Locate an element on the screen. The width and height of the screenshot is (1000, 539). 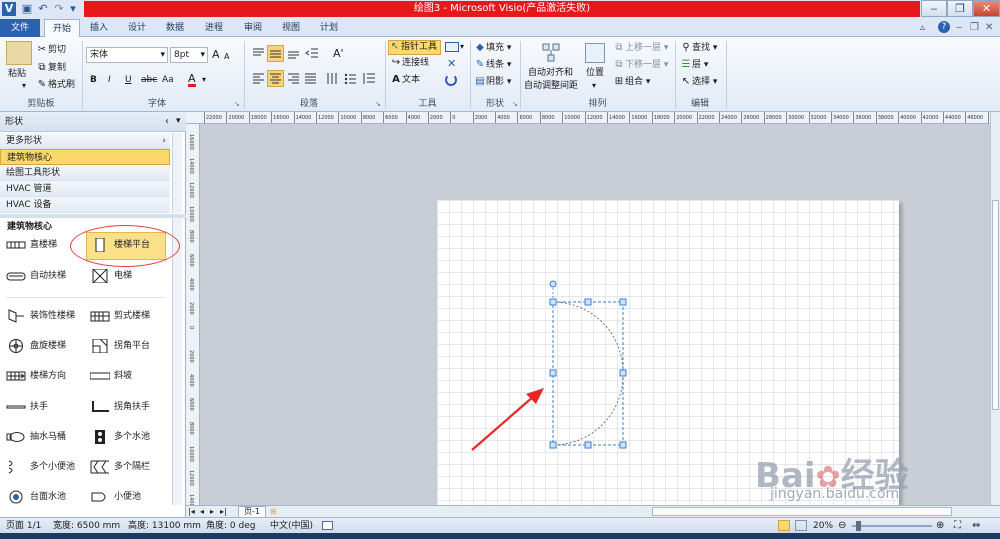
shape-stair-direction: 楼梯方向 is located at coordinates (36, 376).